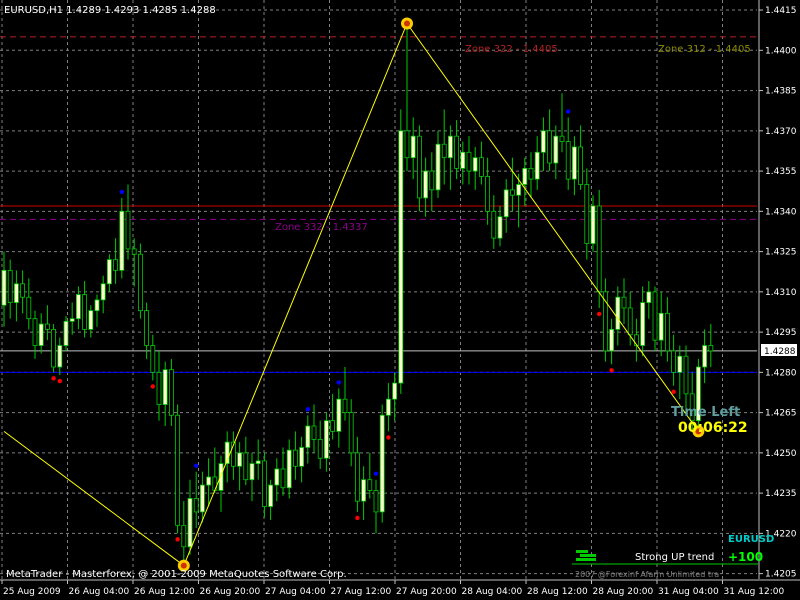 Image resolution: width=800 pixels, height=600 pixels. I want to click on price-tick-label: 1.4265, so click(781, 414).